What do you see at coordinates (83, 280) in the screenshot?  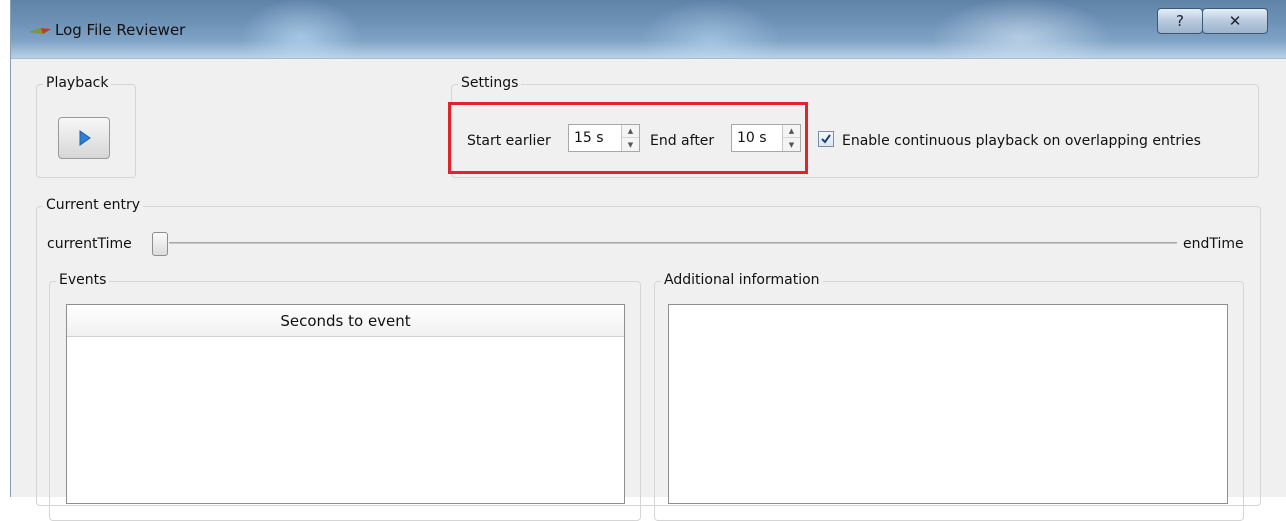 I see `events-group-title: Events` at bounding box center [83, 280].